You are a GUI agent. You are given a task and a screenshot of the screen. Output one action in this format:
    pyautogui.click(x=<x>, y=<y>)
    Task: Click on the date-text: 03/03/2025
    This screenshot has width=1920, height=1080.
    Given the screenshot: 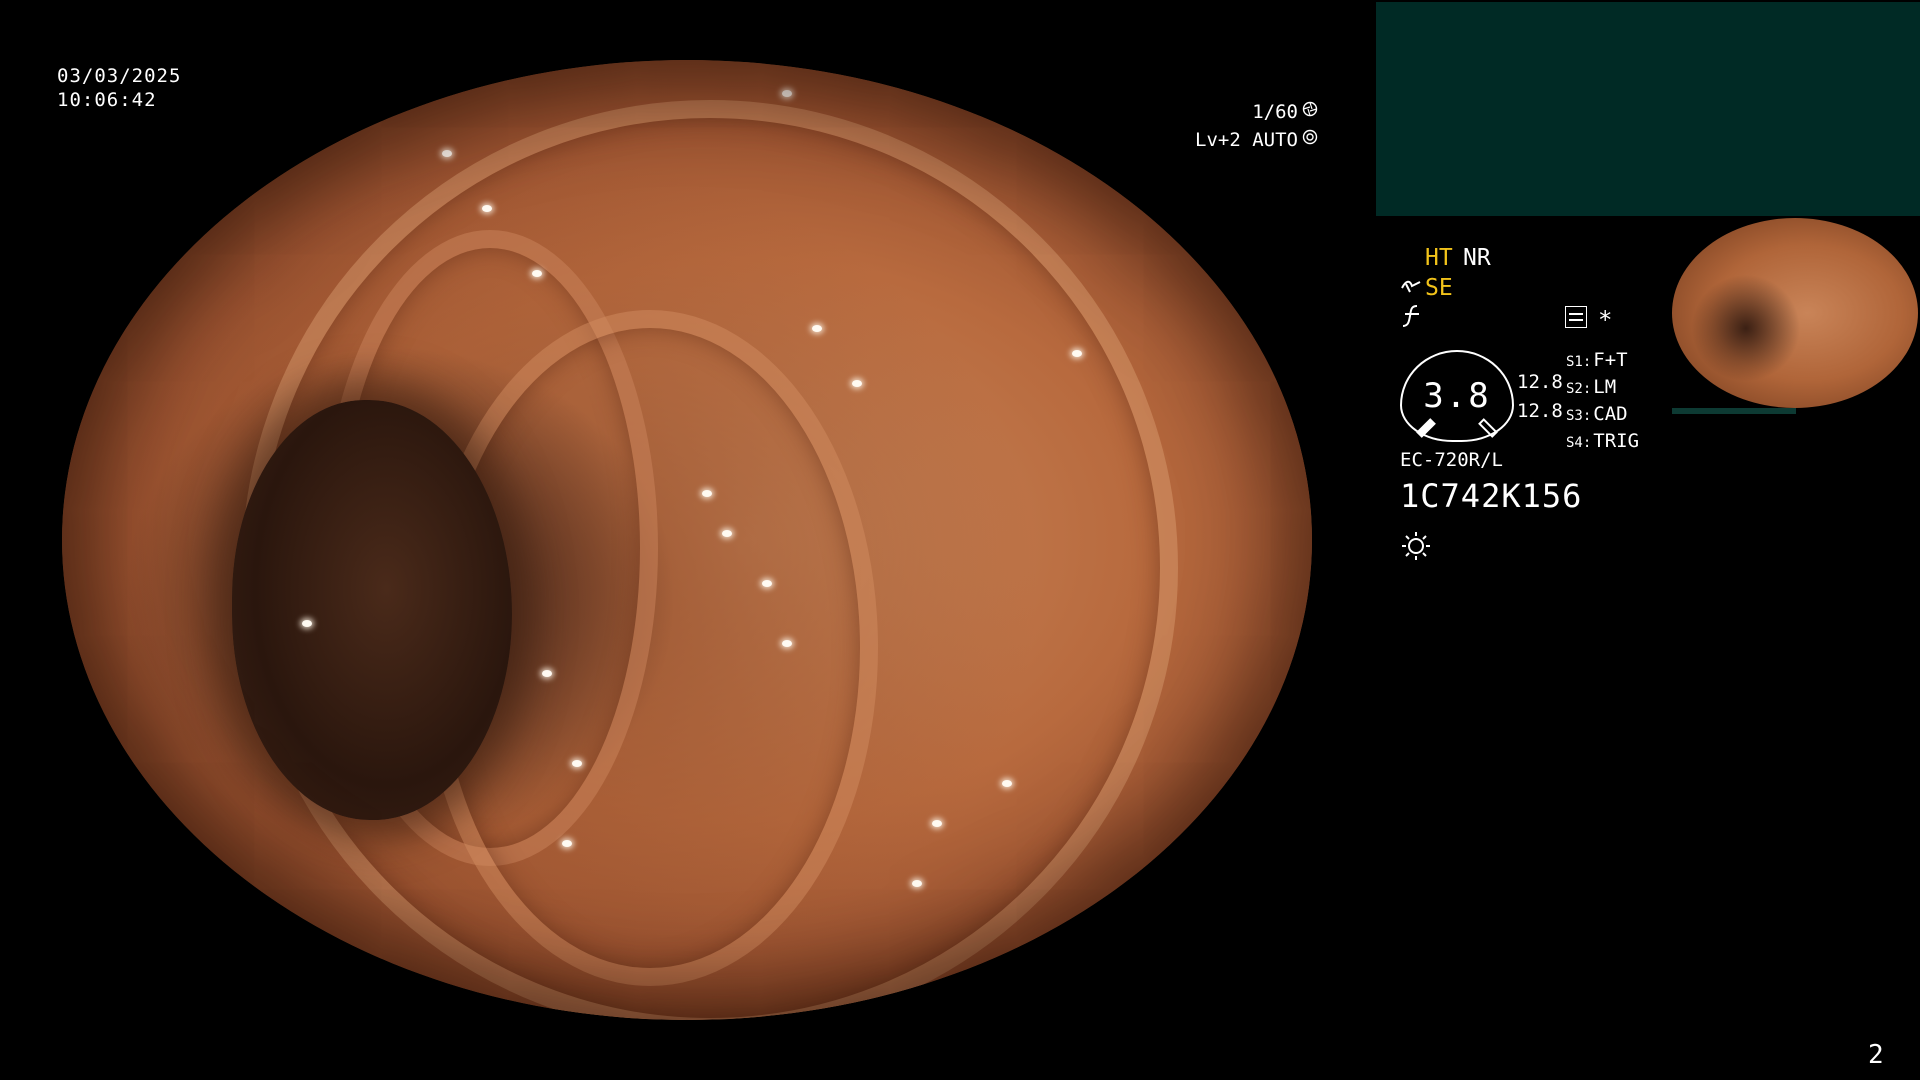 What is the action you would take?
    pyautogui.click(x=119, y=76)
    